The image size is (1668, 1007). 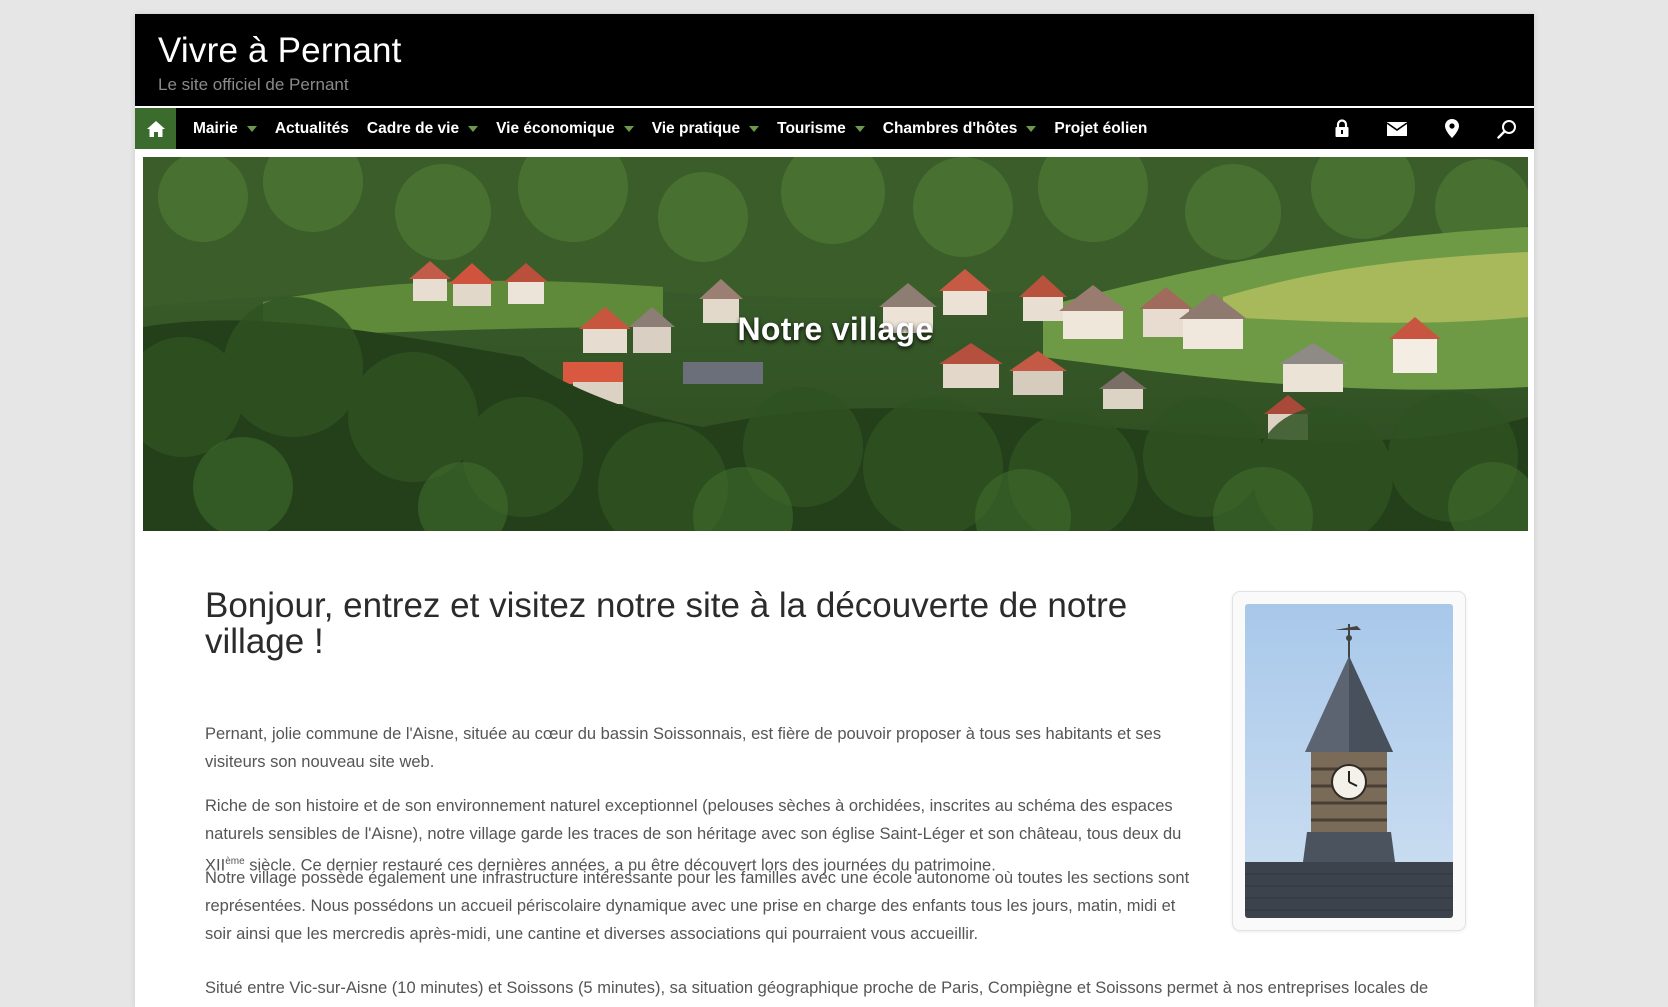 I want to click on nav-item-tourisme: Tourisme, so click(x=821, y=128).